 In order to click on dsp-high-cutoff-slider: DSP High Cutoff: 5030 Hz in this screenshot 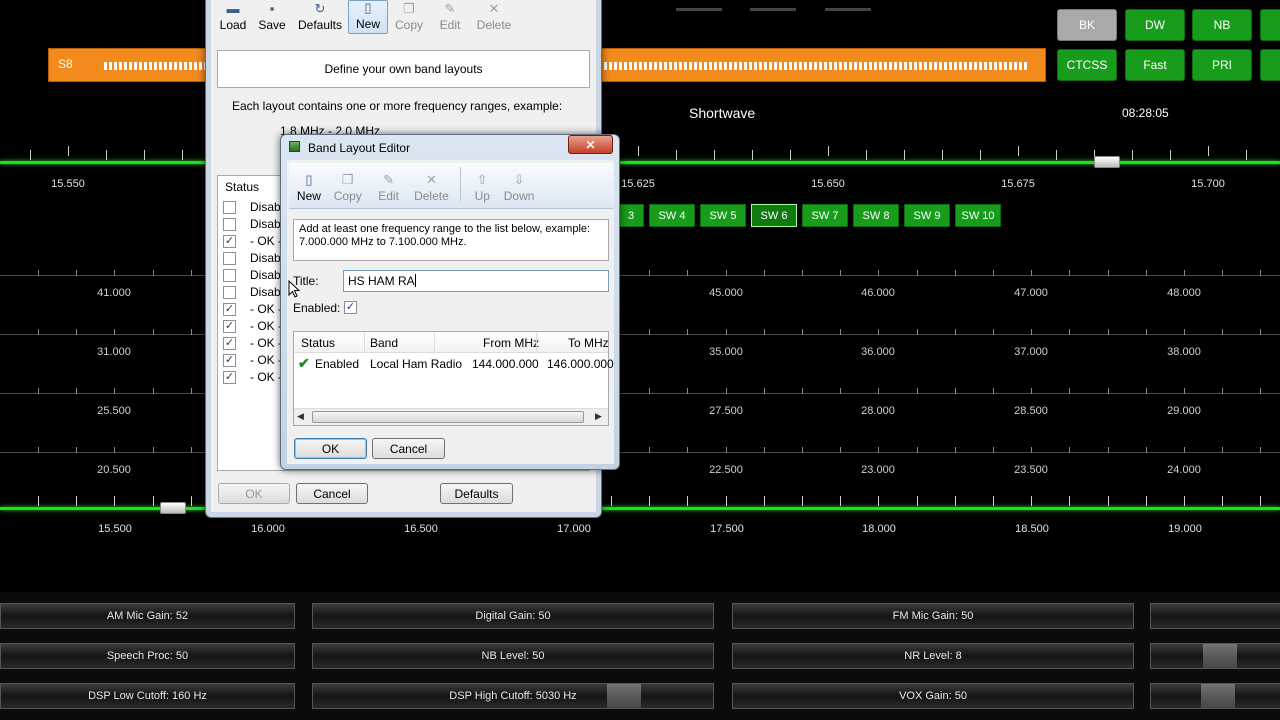, I will do `click(513, 696)`.